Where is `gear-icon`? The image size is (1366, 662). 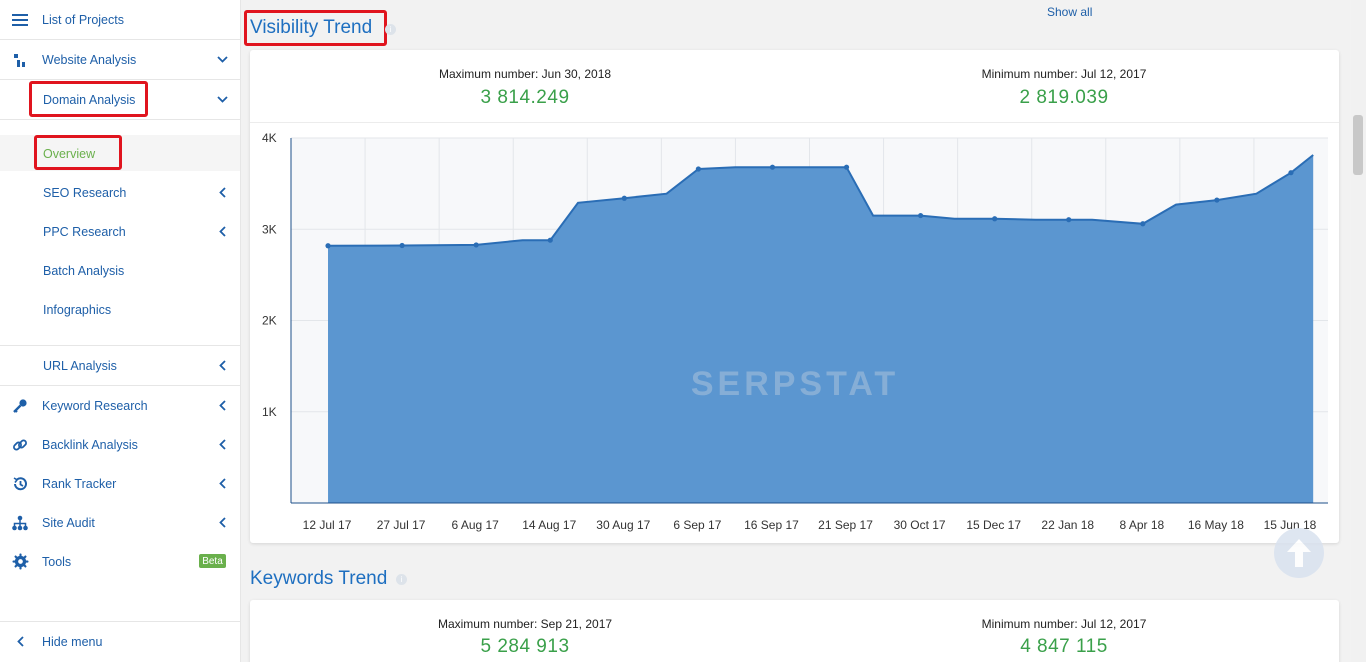
gear-icon is located at coordinates (20, 562).